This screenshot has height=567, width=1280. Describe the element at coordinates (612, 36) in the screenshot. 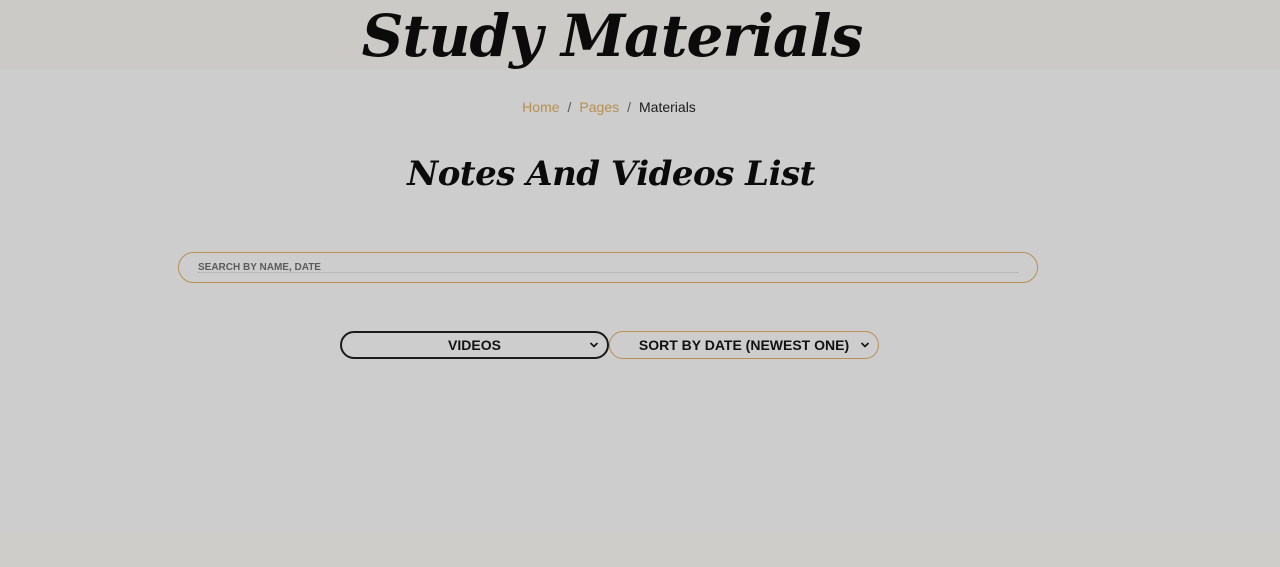

I see `page-title: Study Materials` at that location.